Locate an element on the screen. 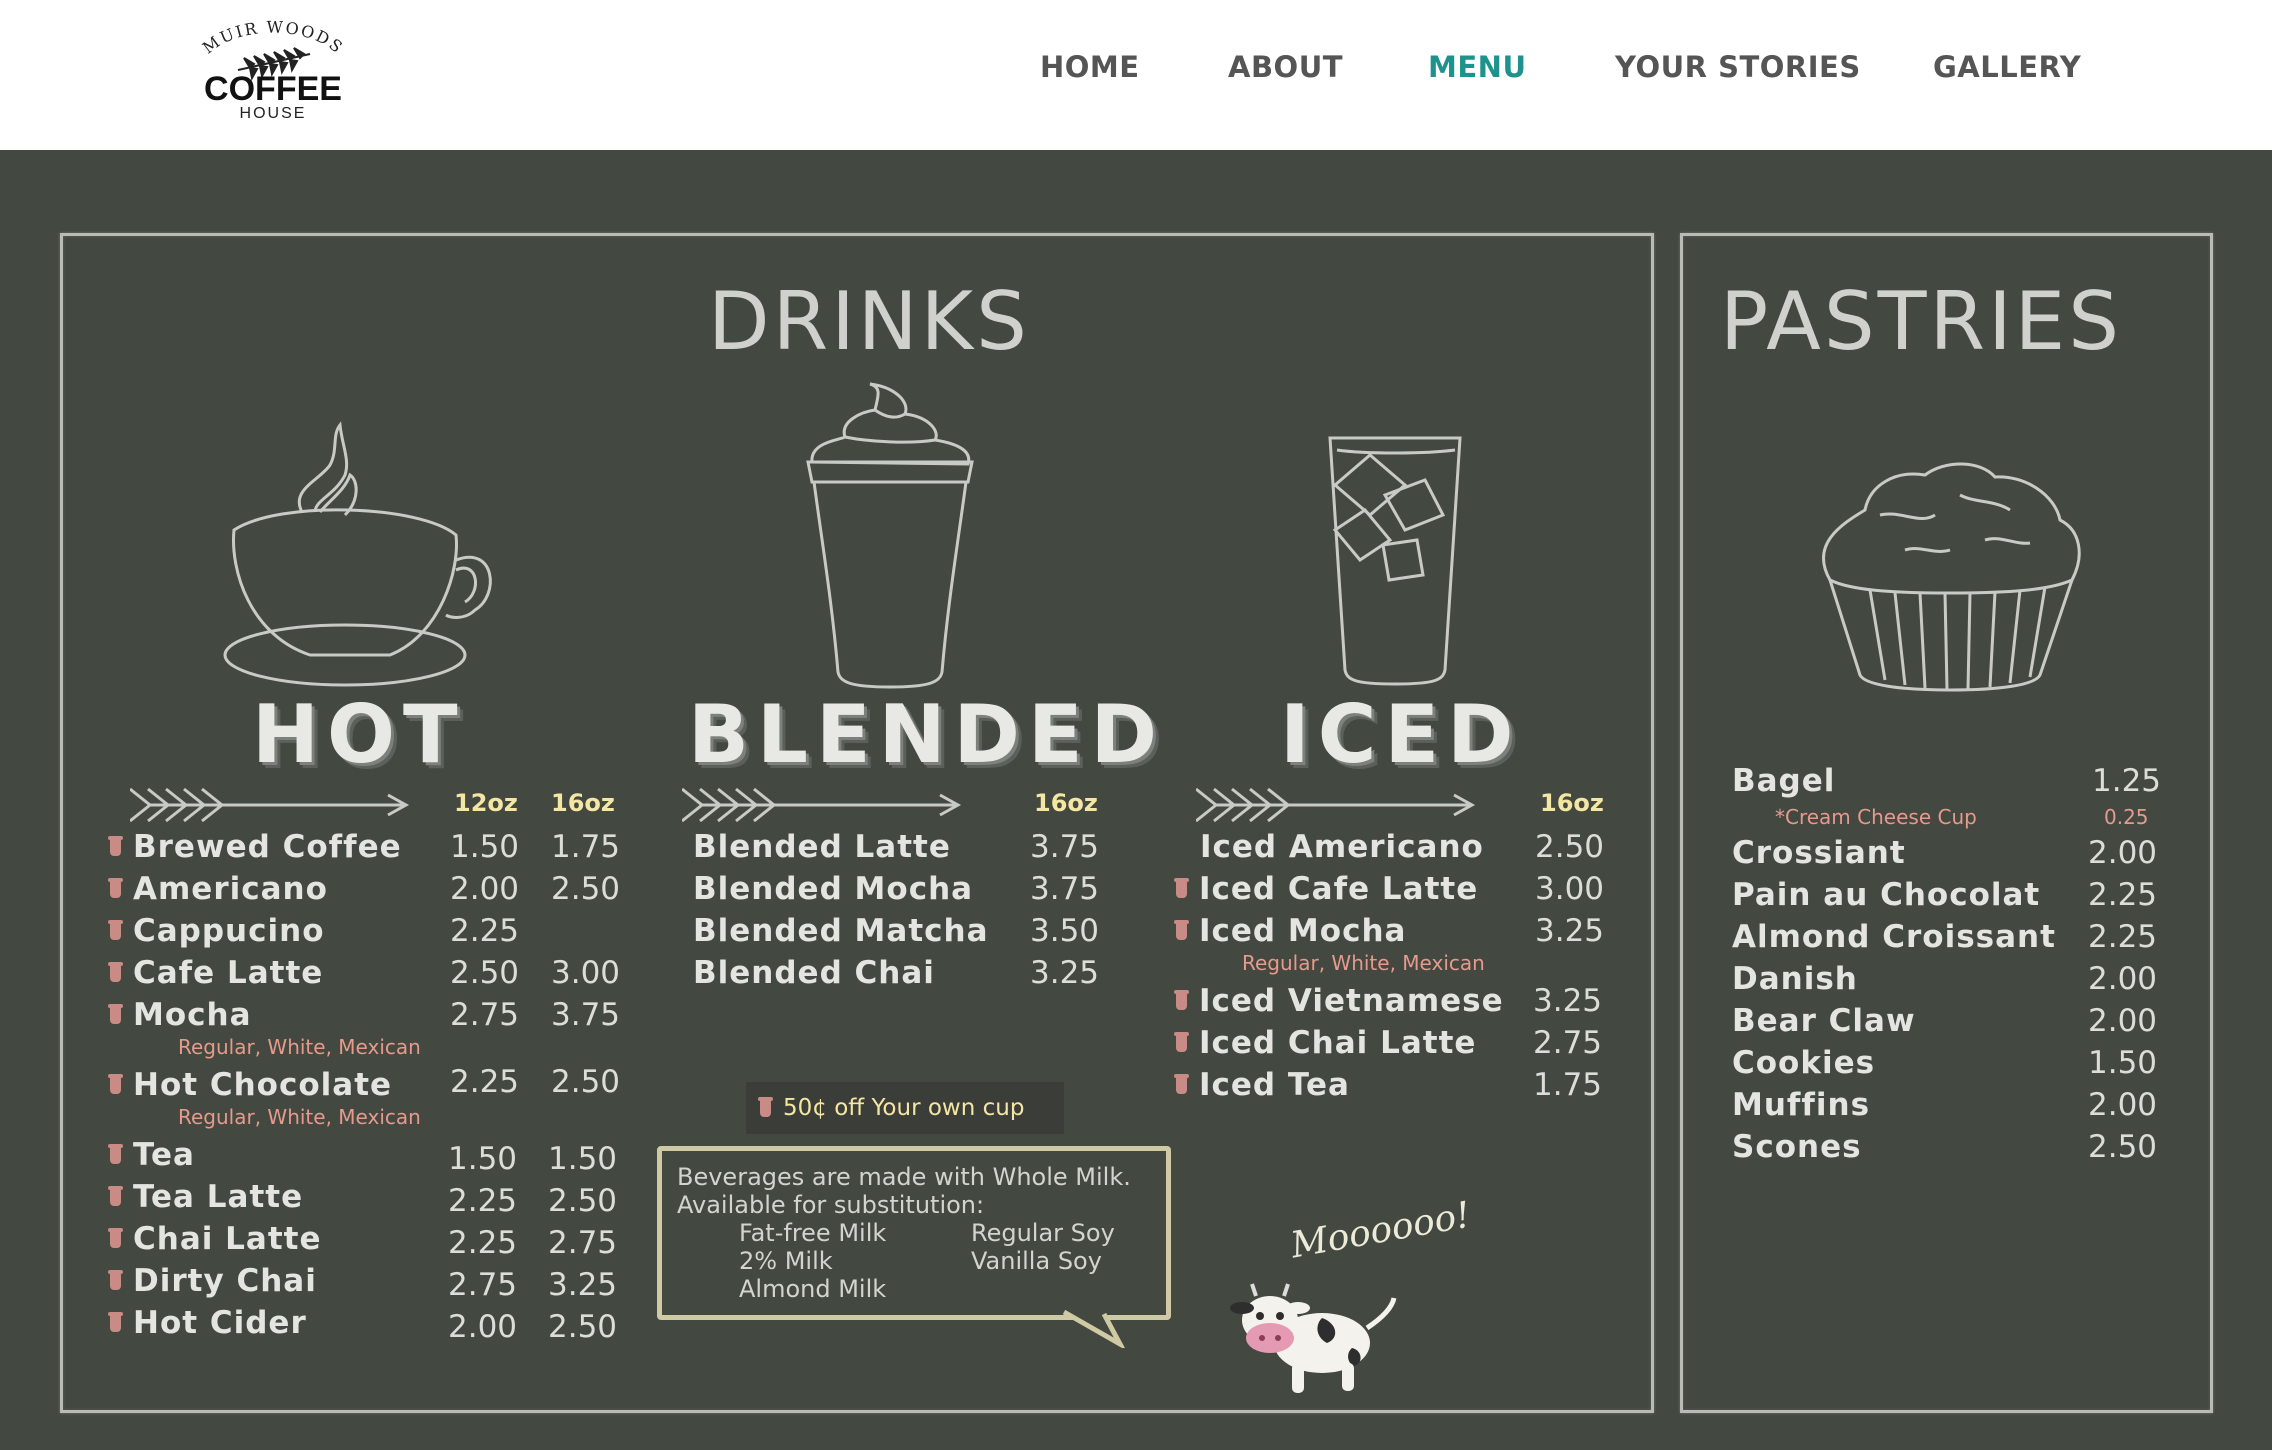 This screenshot has height=1450, width=2272. logo-sub: HOUSE is located at coordinates (273, 113).